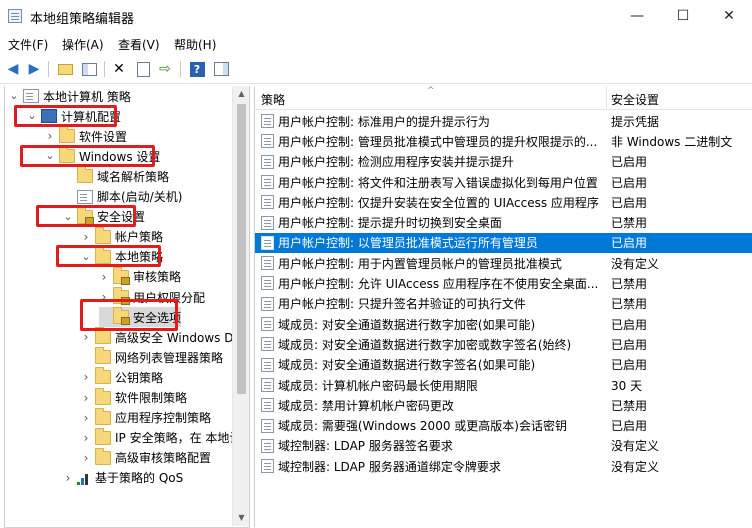  What do you see at coordinates (195, 44) in the screenshot?
I see `menu-help: 帮助(H)` at bounding box center [195, 44].